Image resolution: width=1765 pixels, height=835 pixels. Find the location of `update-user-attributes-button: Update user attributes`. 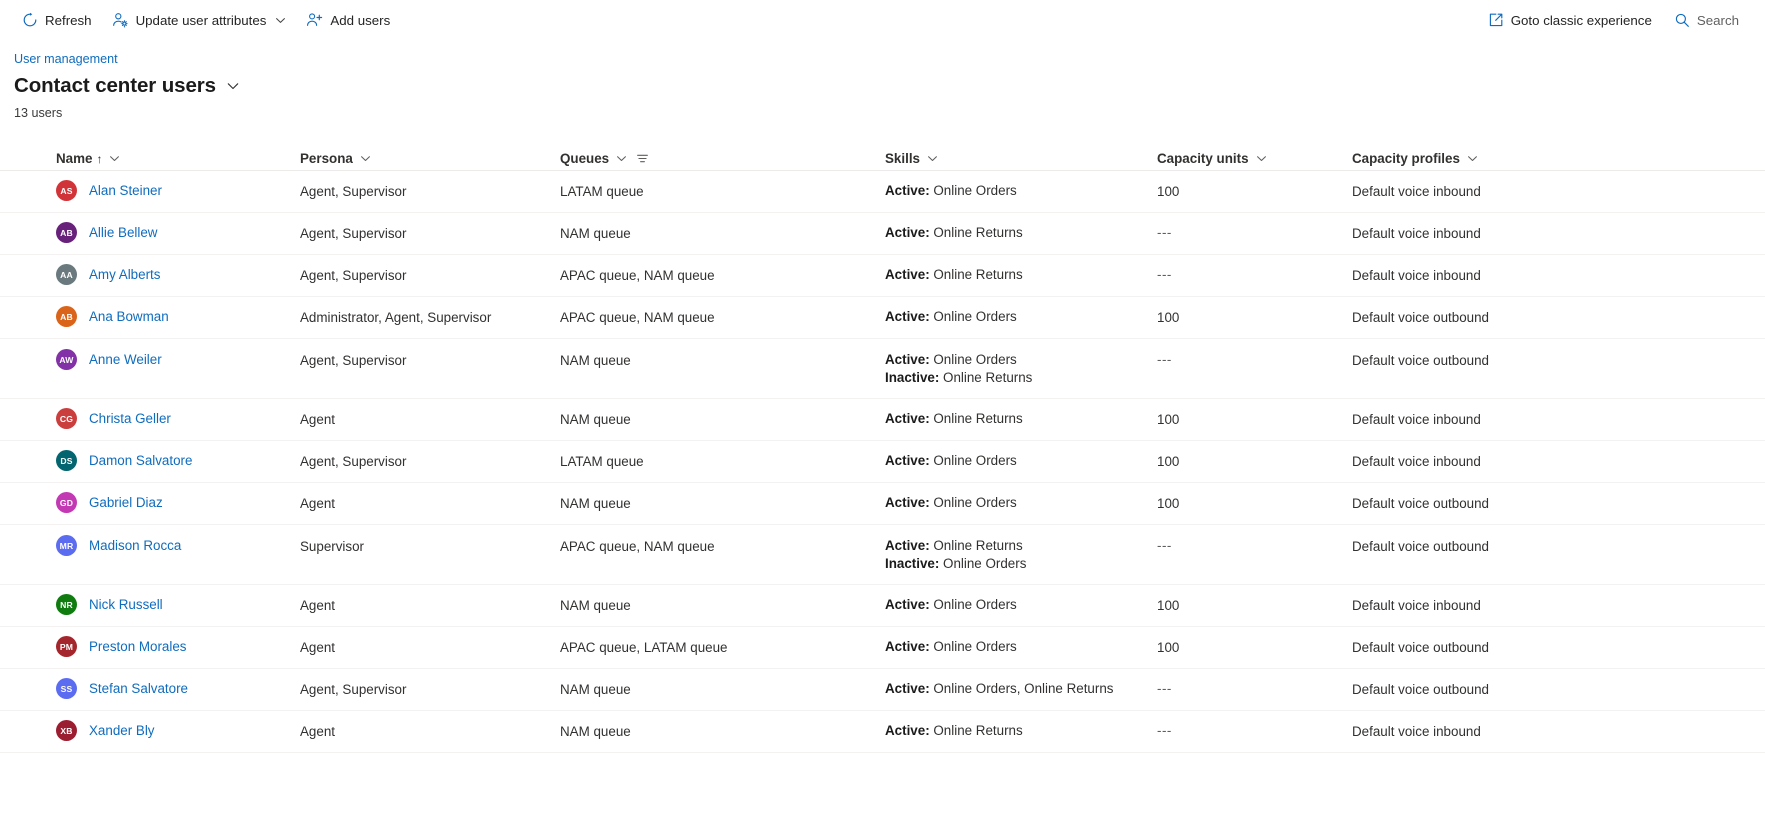

update-user-attributes-button: Update user attributes is located at coordinates (199, 20).